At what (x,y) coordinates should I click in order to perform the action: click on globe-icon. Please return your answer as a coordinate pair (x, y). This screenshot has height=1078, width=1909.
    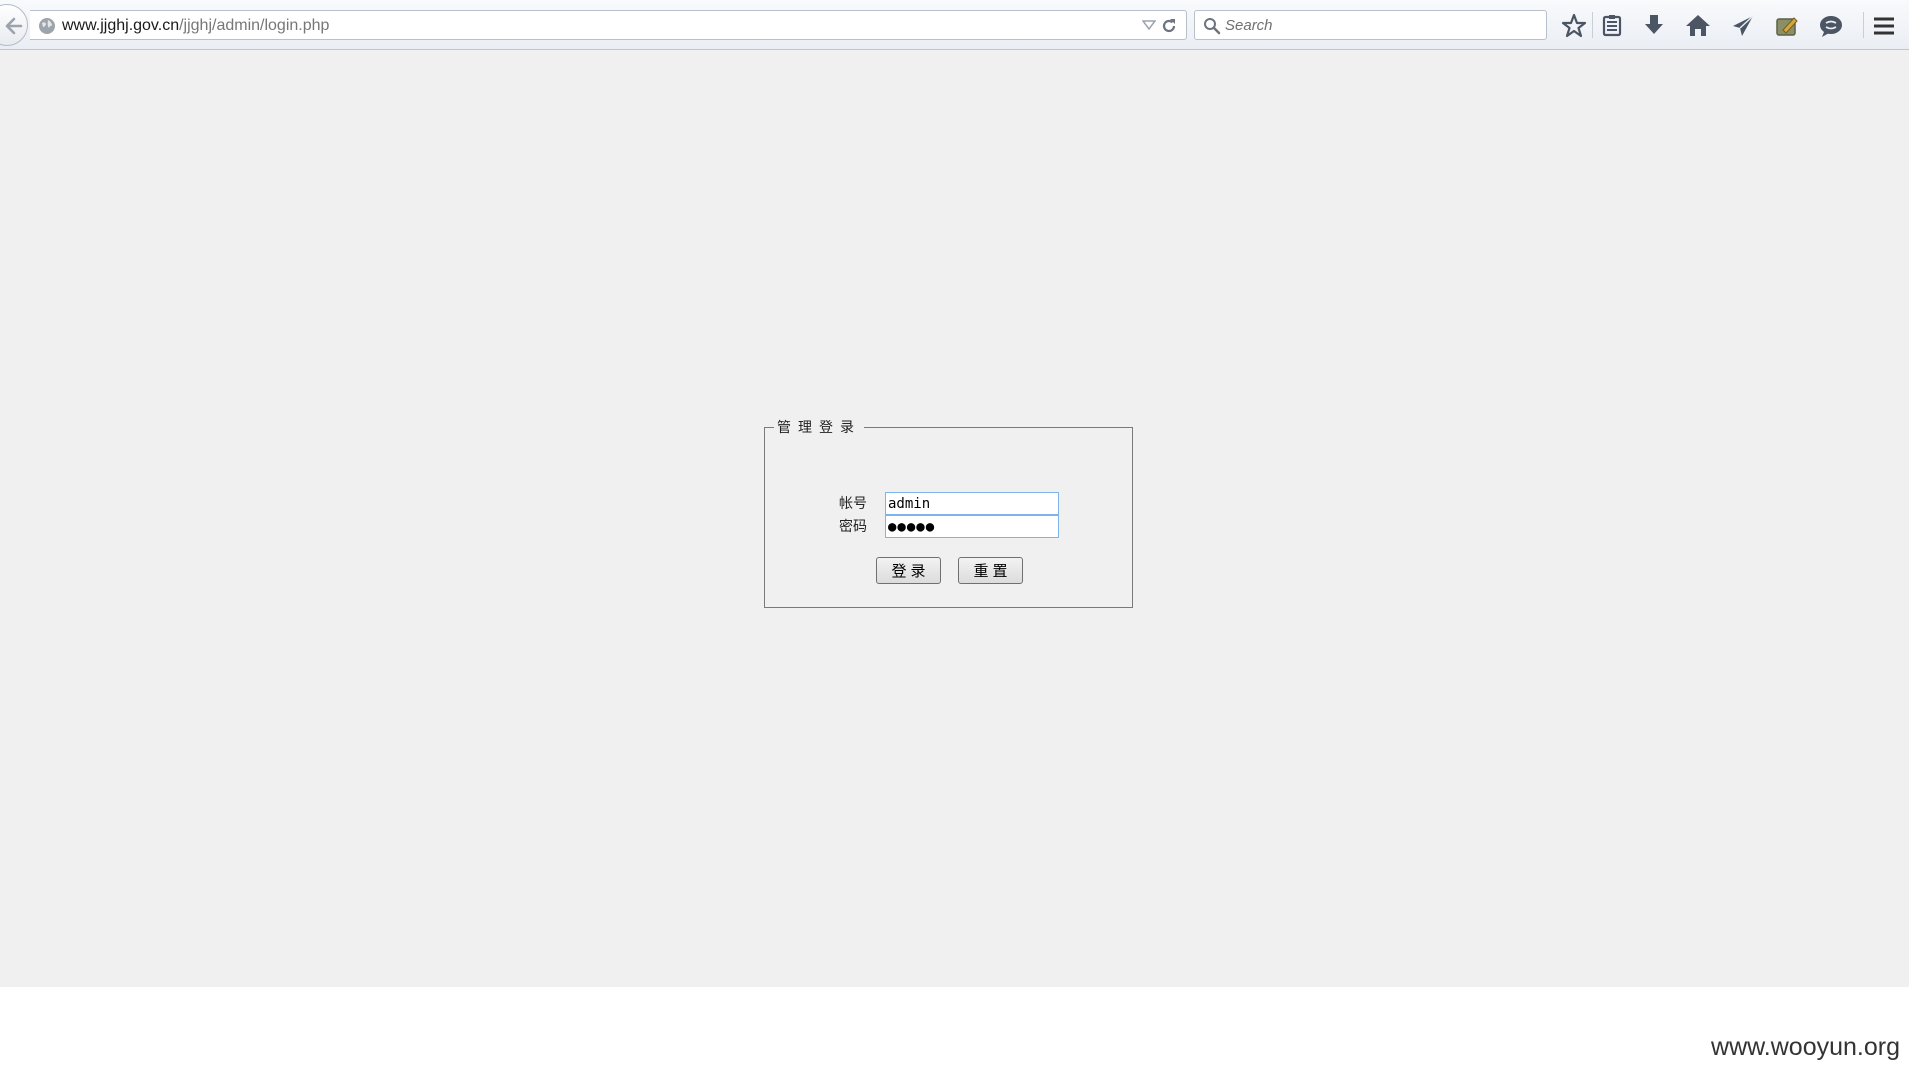
    Looking at the image, I should click on (47, 26).